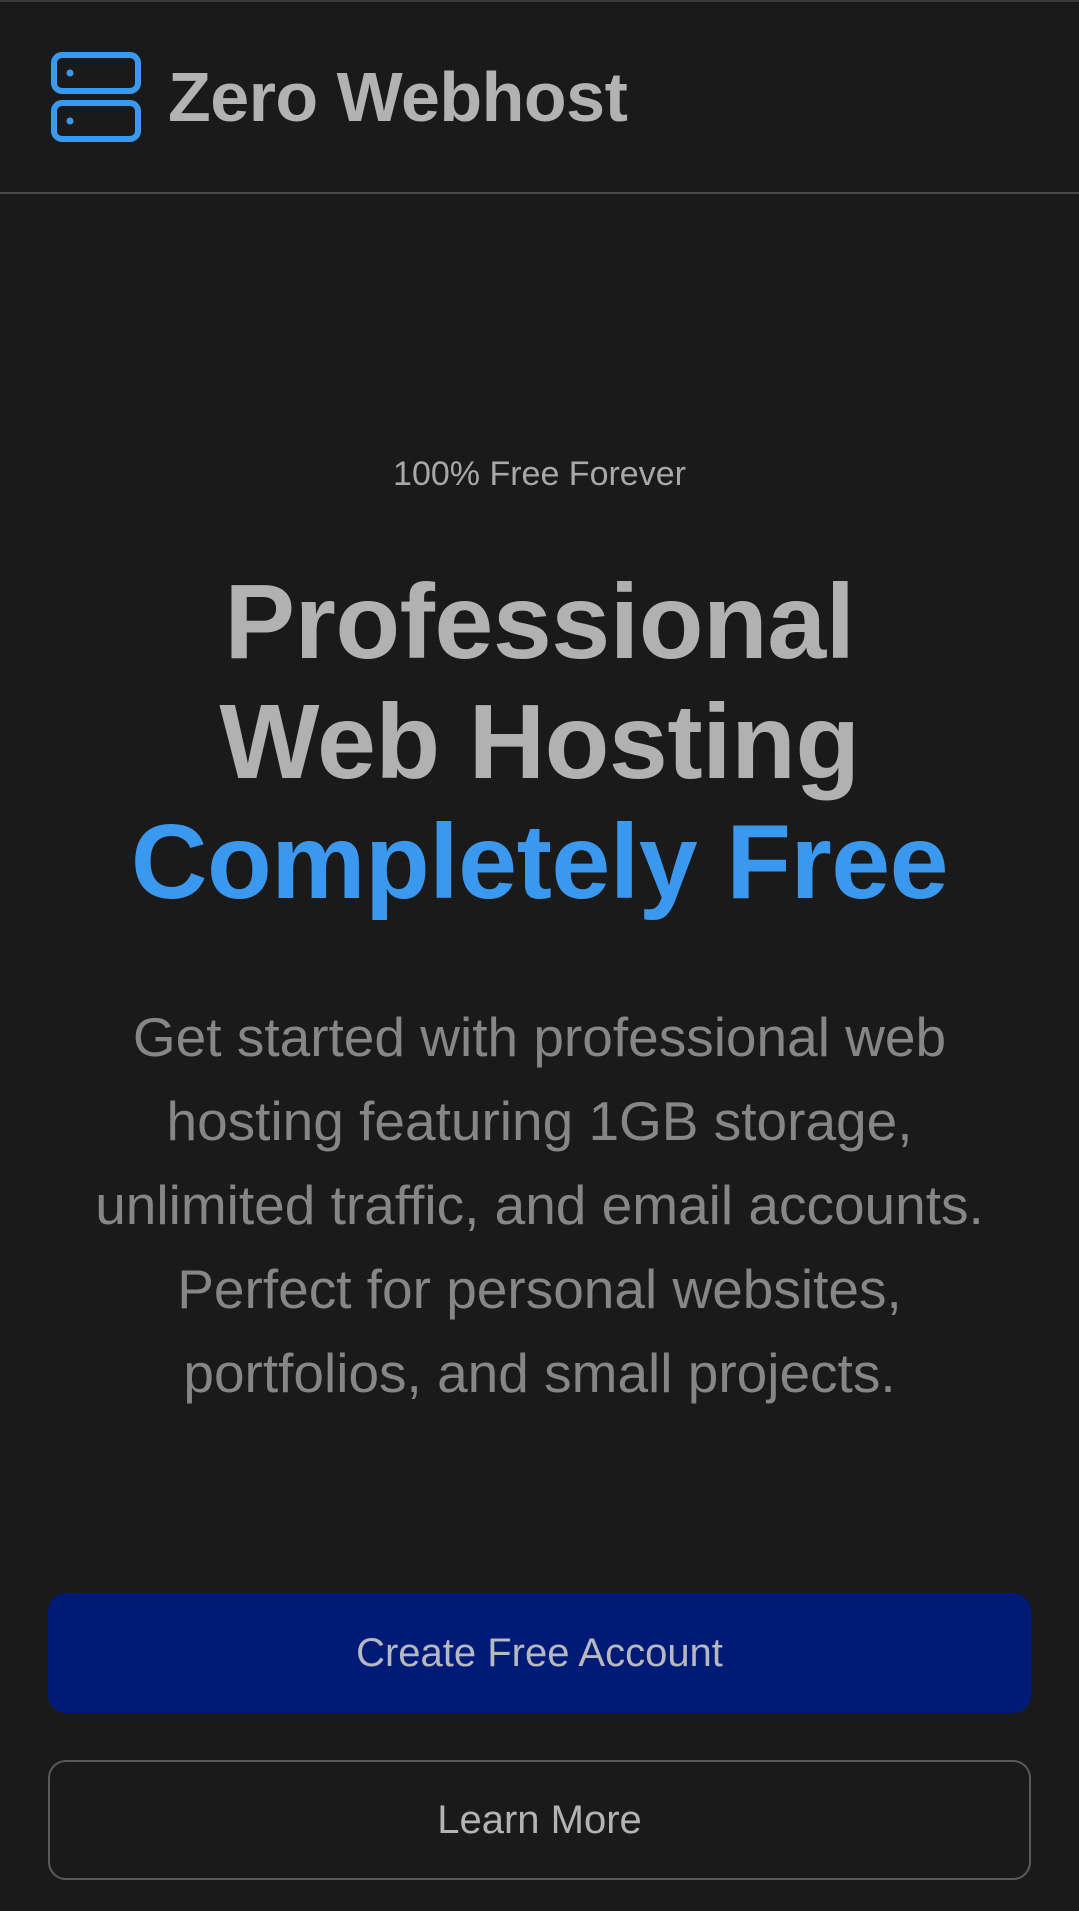 The height and width of the screenshot is (1911, 1079). Describe the element at coordinates (539, 474) in the screenshot. I see `hero-eyebrow: 100% Free Forever` at that location.